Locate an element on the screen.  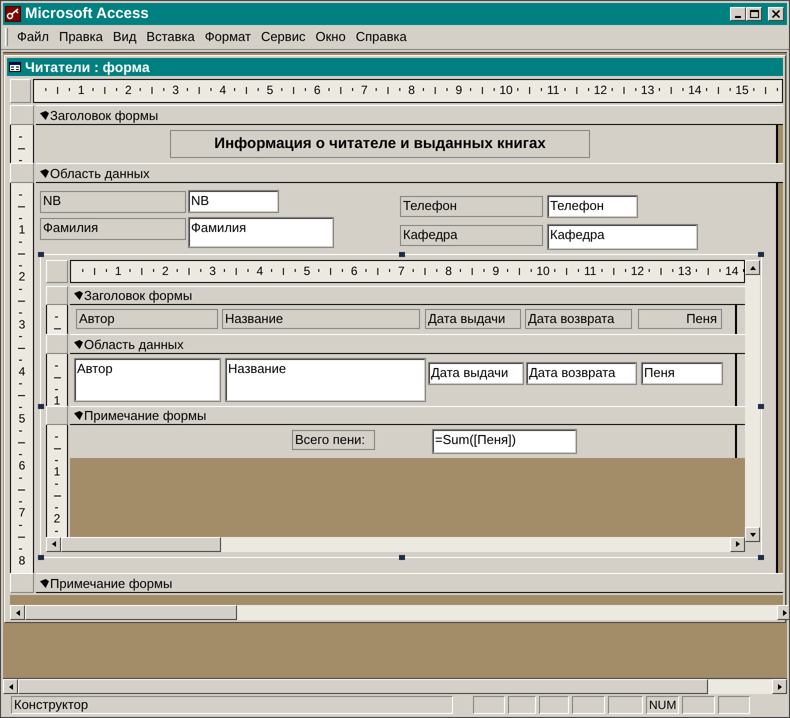
status-text: Конструктор is located at coordinates (232, 705).